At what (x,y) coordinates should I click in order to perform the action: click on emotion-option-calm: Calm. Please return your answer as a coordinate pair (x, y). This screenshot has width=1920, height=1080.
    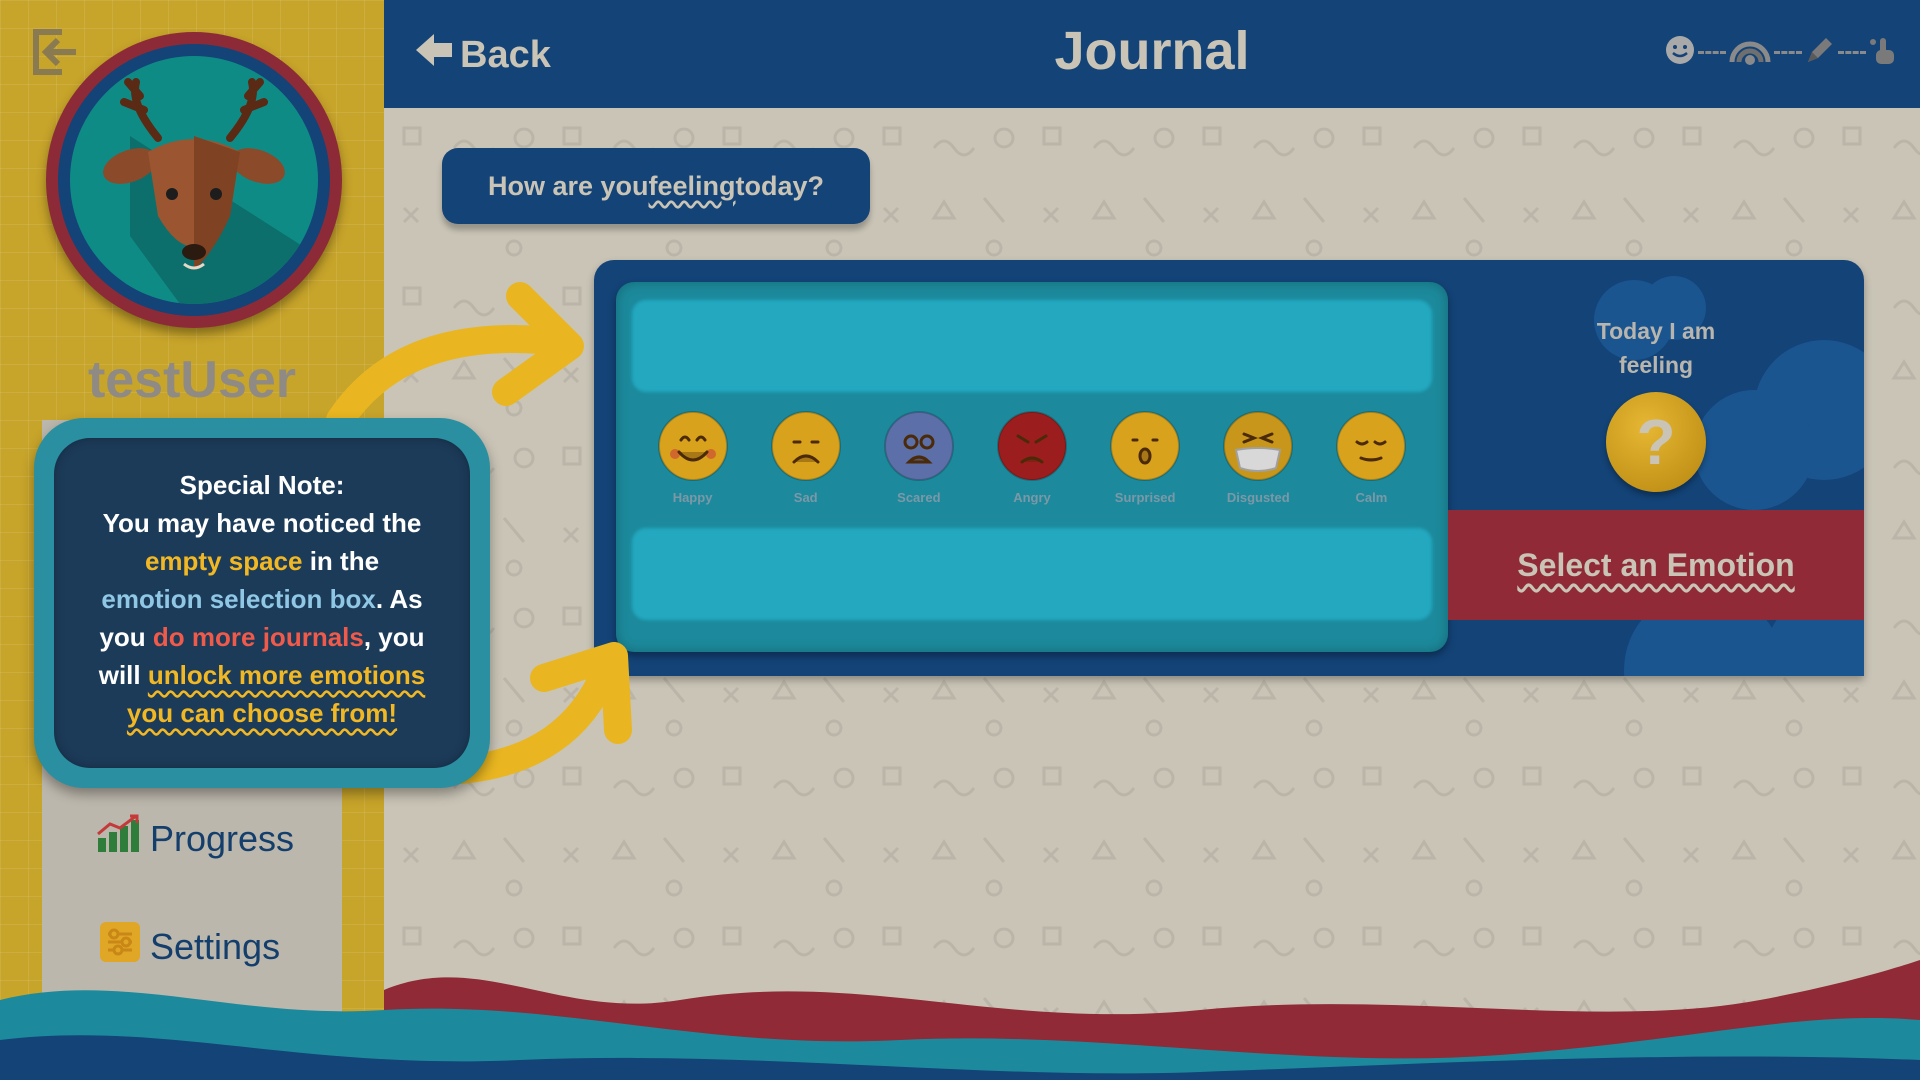
    Looking at the image, I should click on (1371, 465).